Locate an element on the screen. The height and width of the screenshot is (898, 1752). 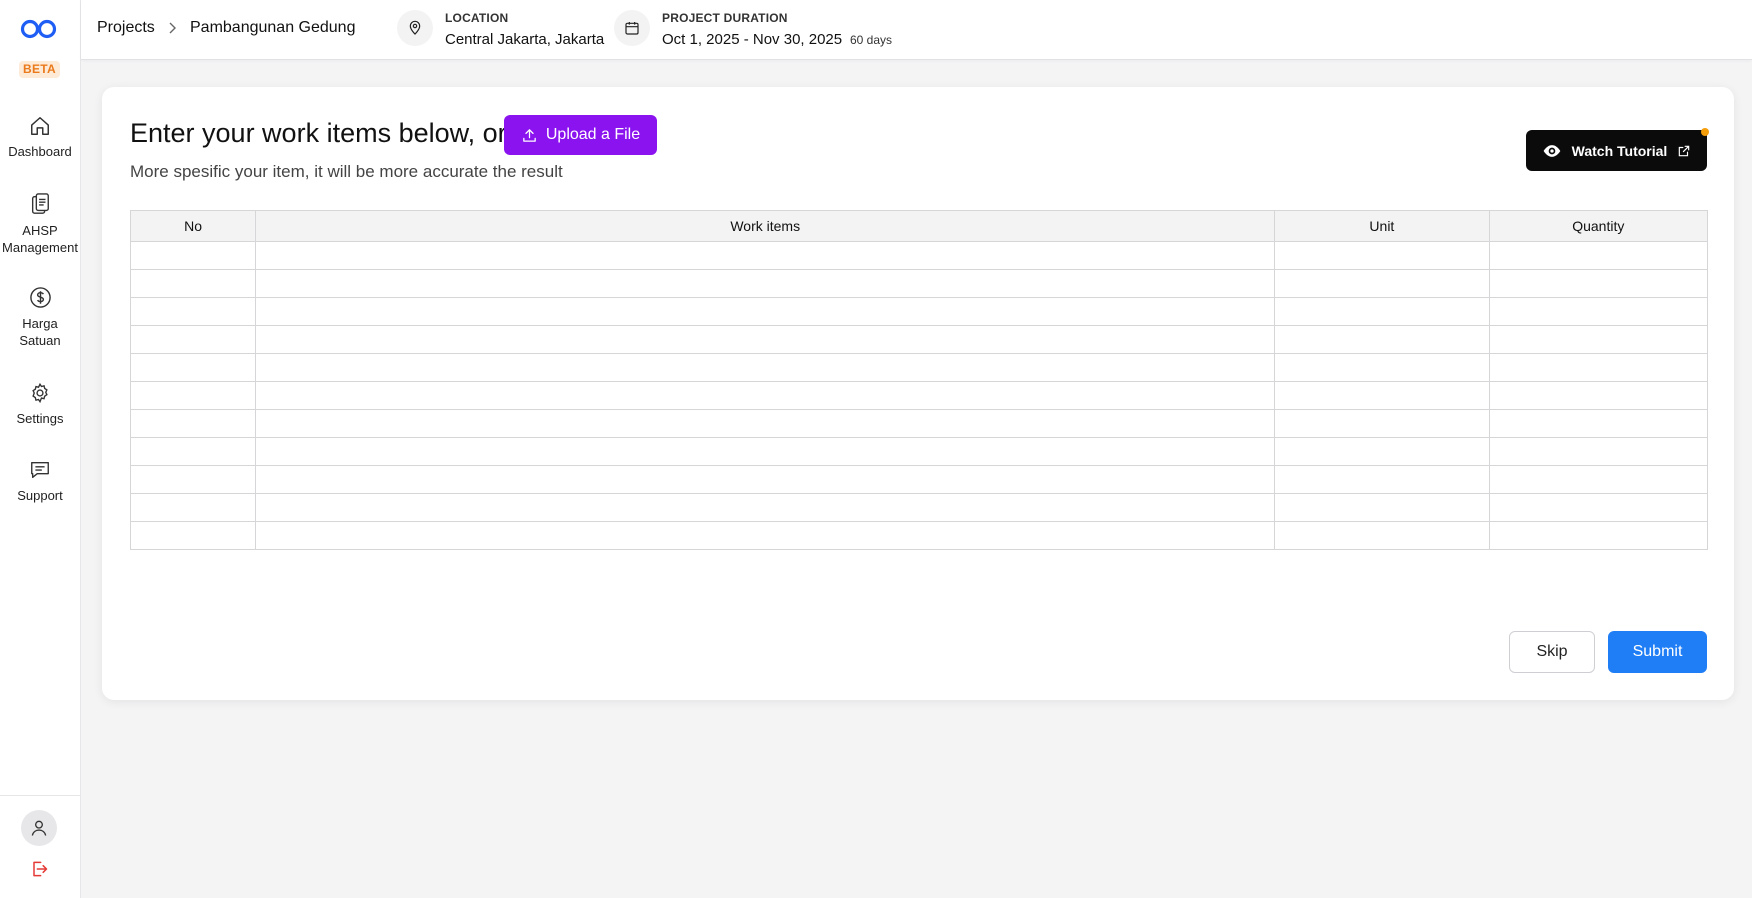
home-icon is located at coordinates (40, 126).